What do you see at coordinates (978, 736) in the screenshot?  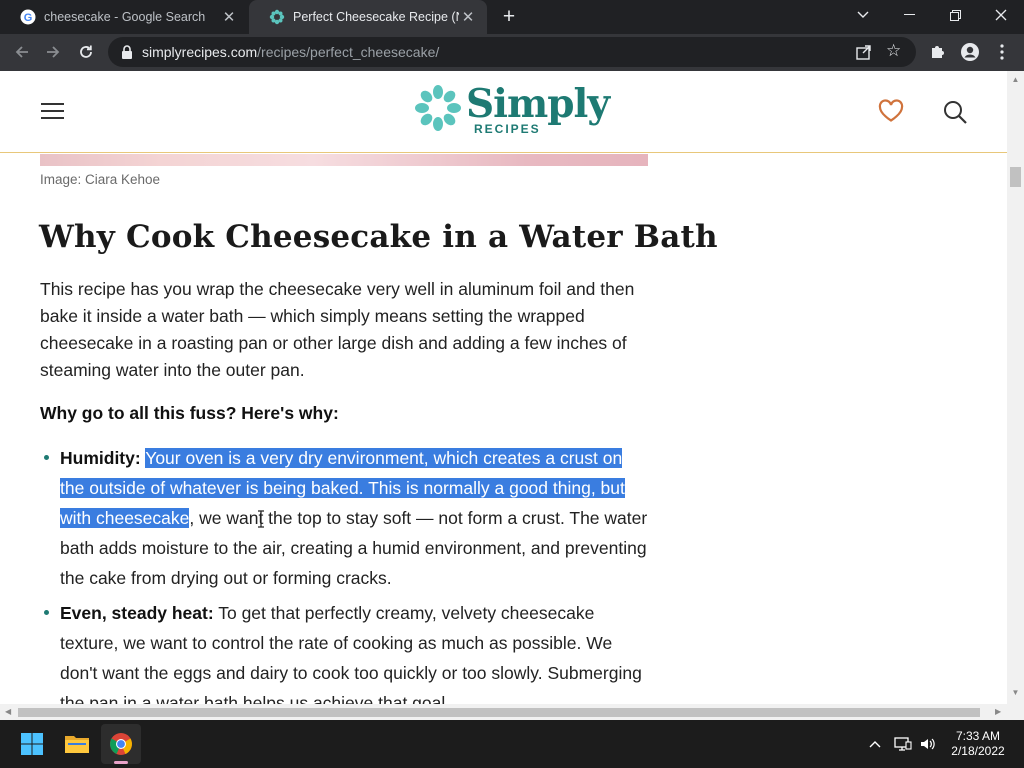 I see `clock-time: 7:33 AM` at bounding box center [978, 736].